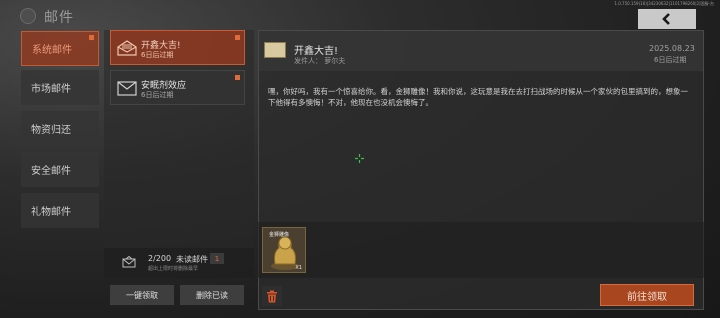 This screenshot has height=318, width=720. I want to click on claim-all-button: 一键领取, so click(142, 295).